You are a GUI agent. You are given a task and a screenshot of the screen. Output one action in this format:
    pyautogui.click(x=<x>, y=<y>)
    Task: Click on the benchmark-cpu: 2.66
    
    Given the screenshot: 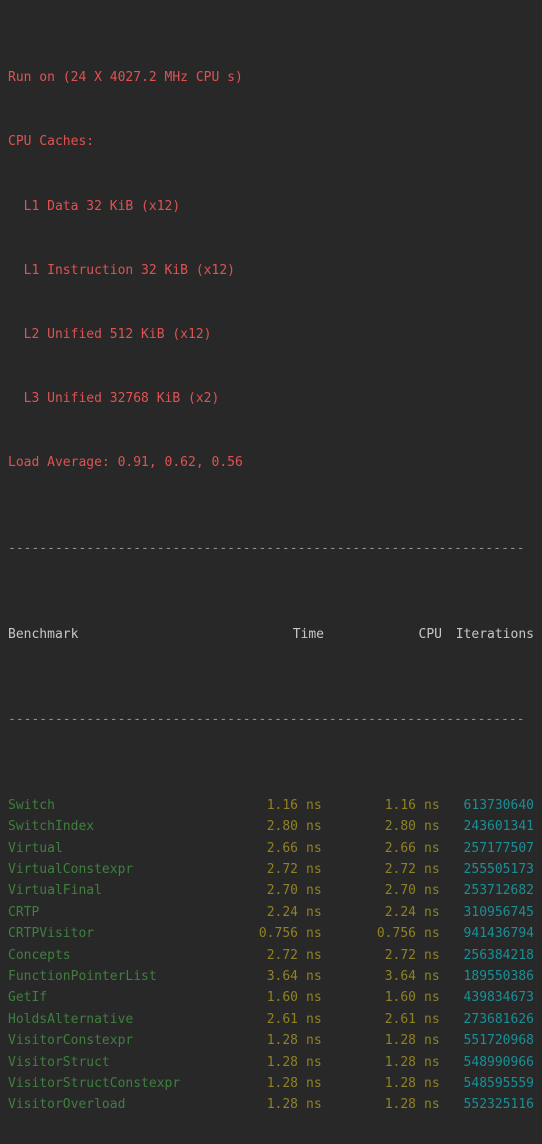 What is the action you would take?
    pyautogui.click(x=400, y=848)
    